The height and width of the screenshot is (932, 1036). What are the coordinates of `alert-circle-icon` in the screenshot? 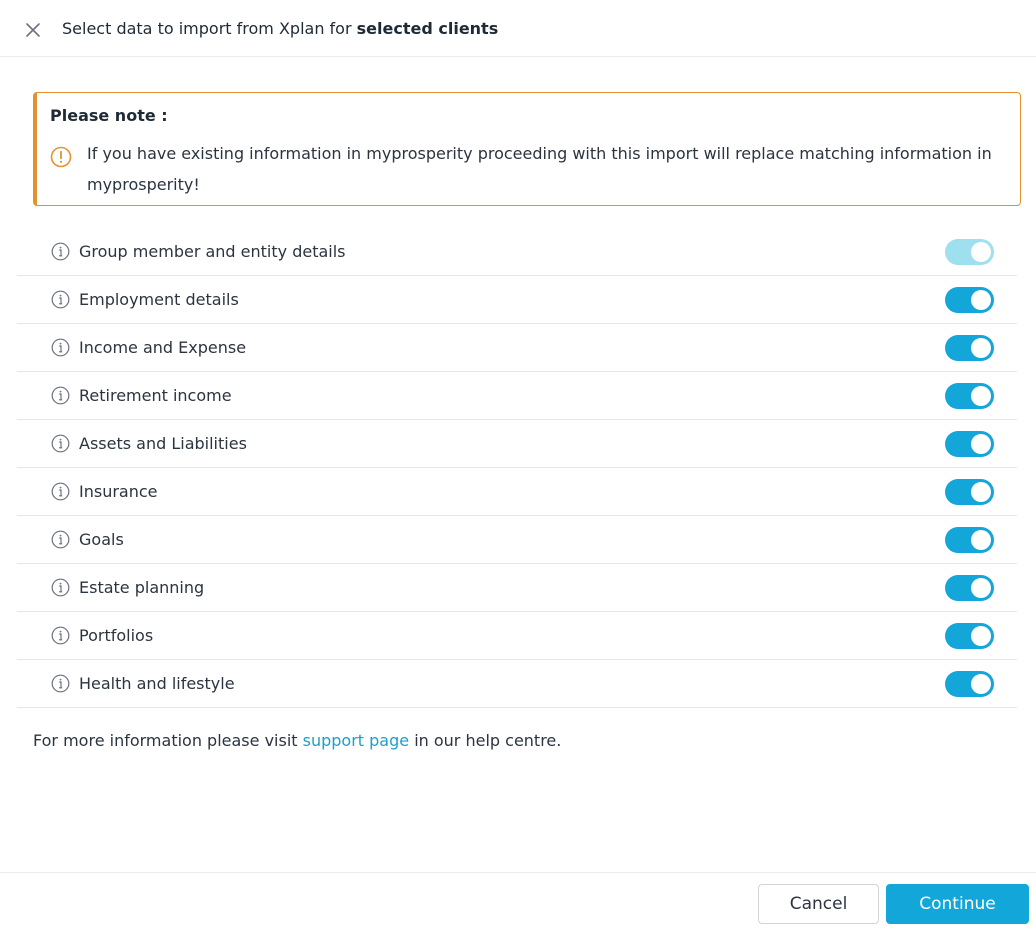 It's located at (61, 157).